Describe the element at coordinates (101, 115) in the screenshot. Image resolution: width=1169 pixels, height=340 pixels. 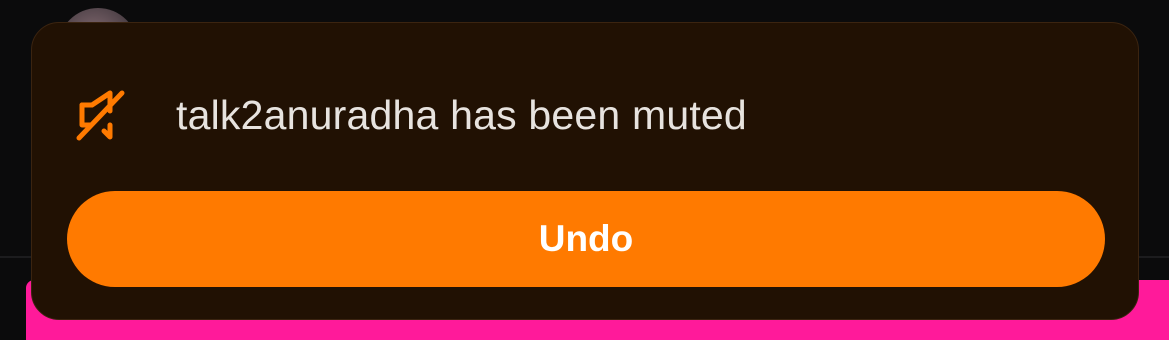
I see `mute-speaker-icon` at that location.